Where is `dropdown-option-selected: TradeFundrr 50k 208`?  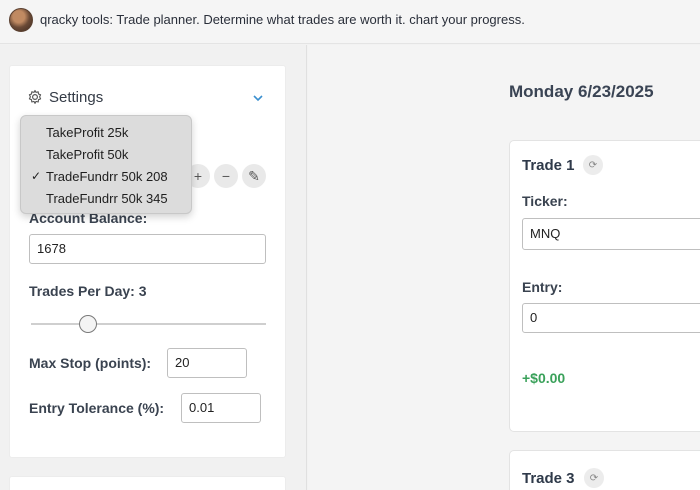 dropdown-option-selected: TradeFundrr 50k 208 is located at coordinates (107, 176).